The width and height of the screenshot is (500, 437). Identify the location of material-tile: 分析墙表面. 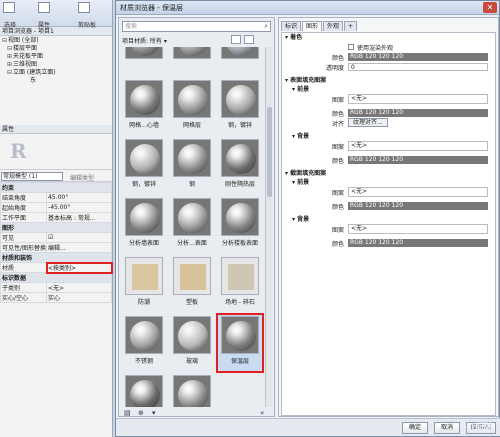
(144, 225).